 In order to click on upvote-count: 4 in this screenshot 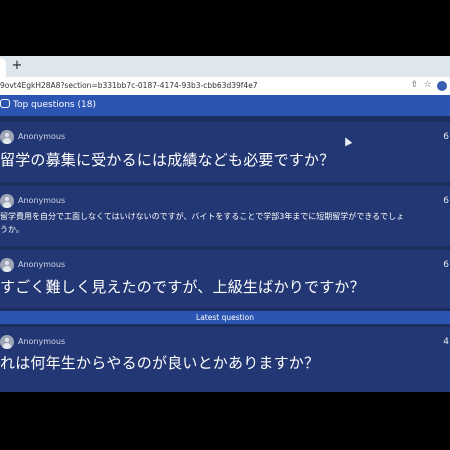, I will do `click(446, 342)`.